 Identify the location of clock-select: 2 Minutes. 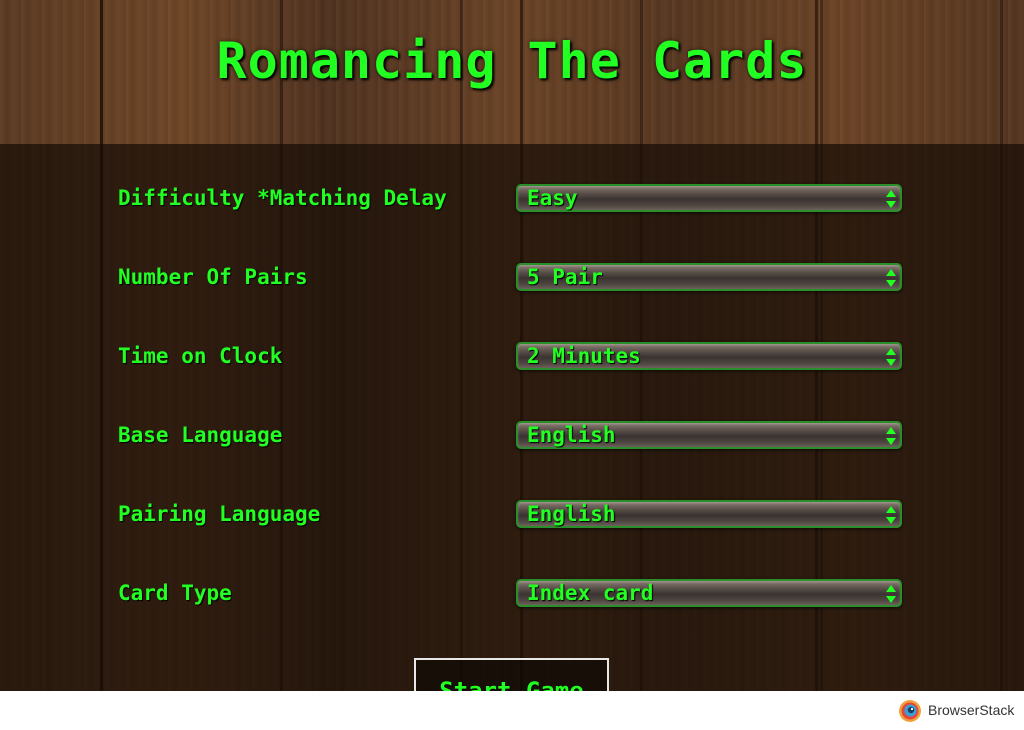
(709, 356).